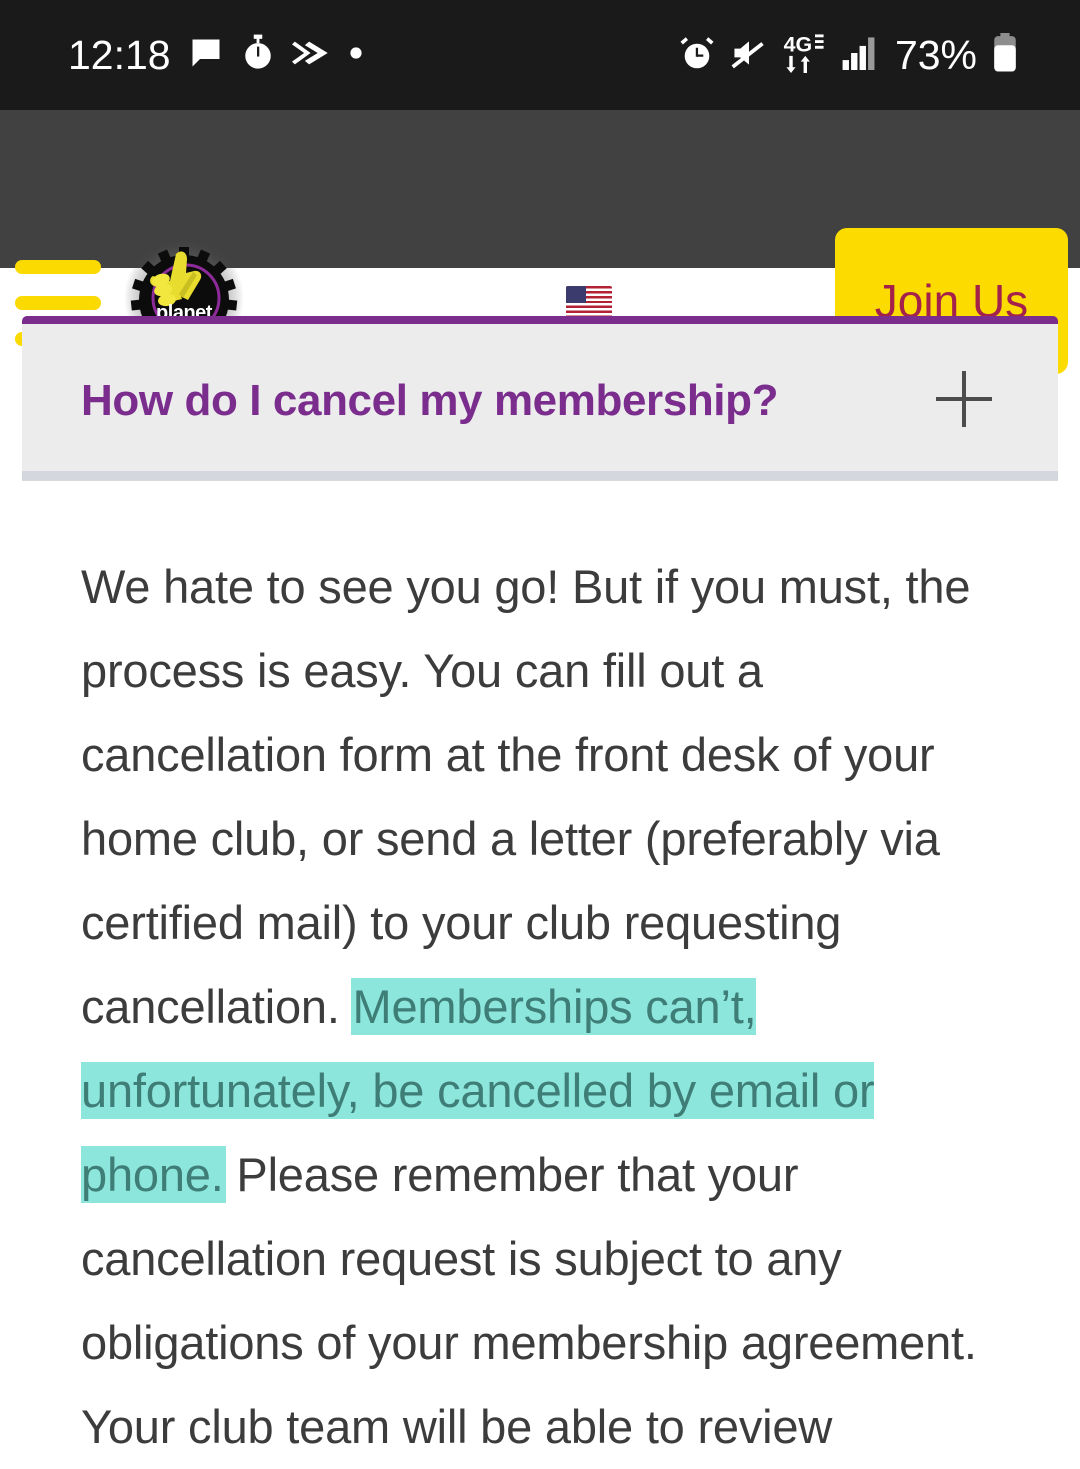 This screenshot has height=1469, width=1080. What do you see at coordinates (1005, 55) in the screenshot?
I see `battery-icon` at bounding box center [1005, 55].